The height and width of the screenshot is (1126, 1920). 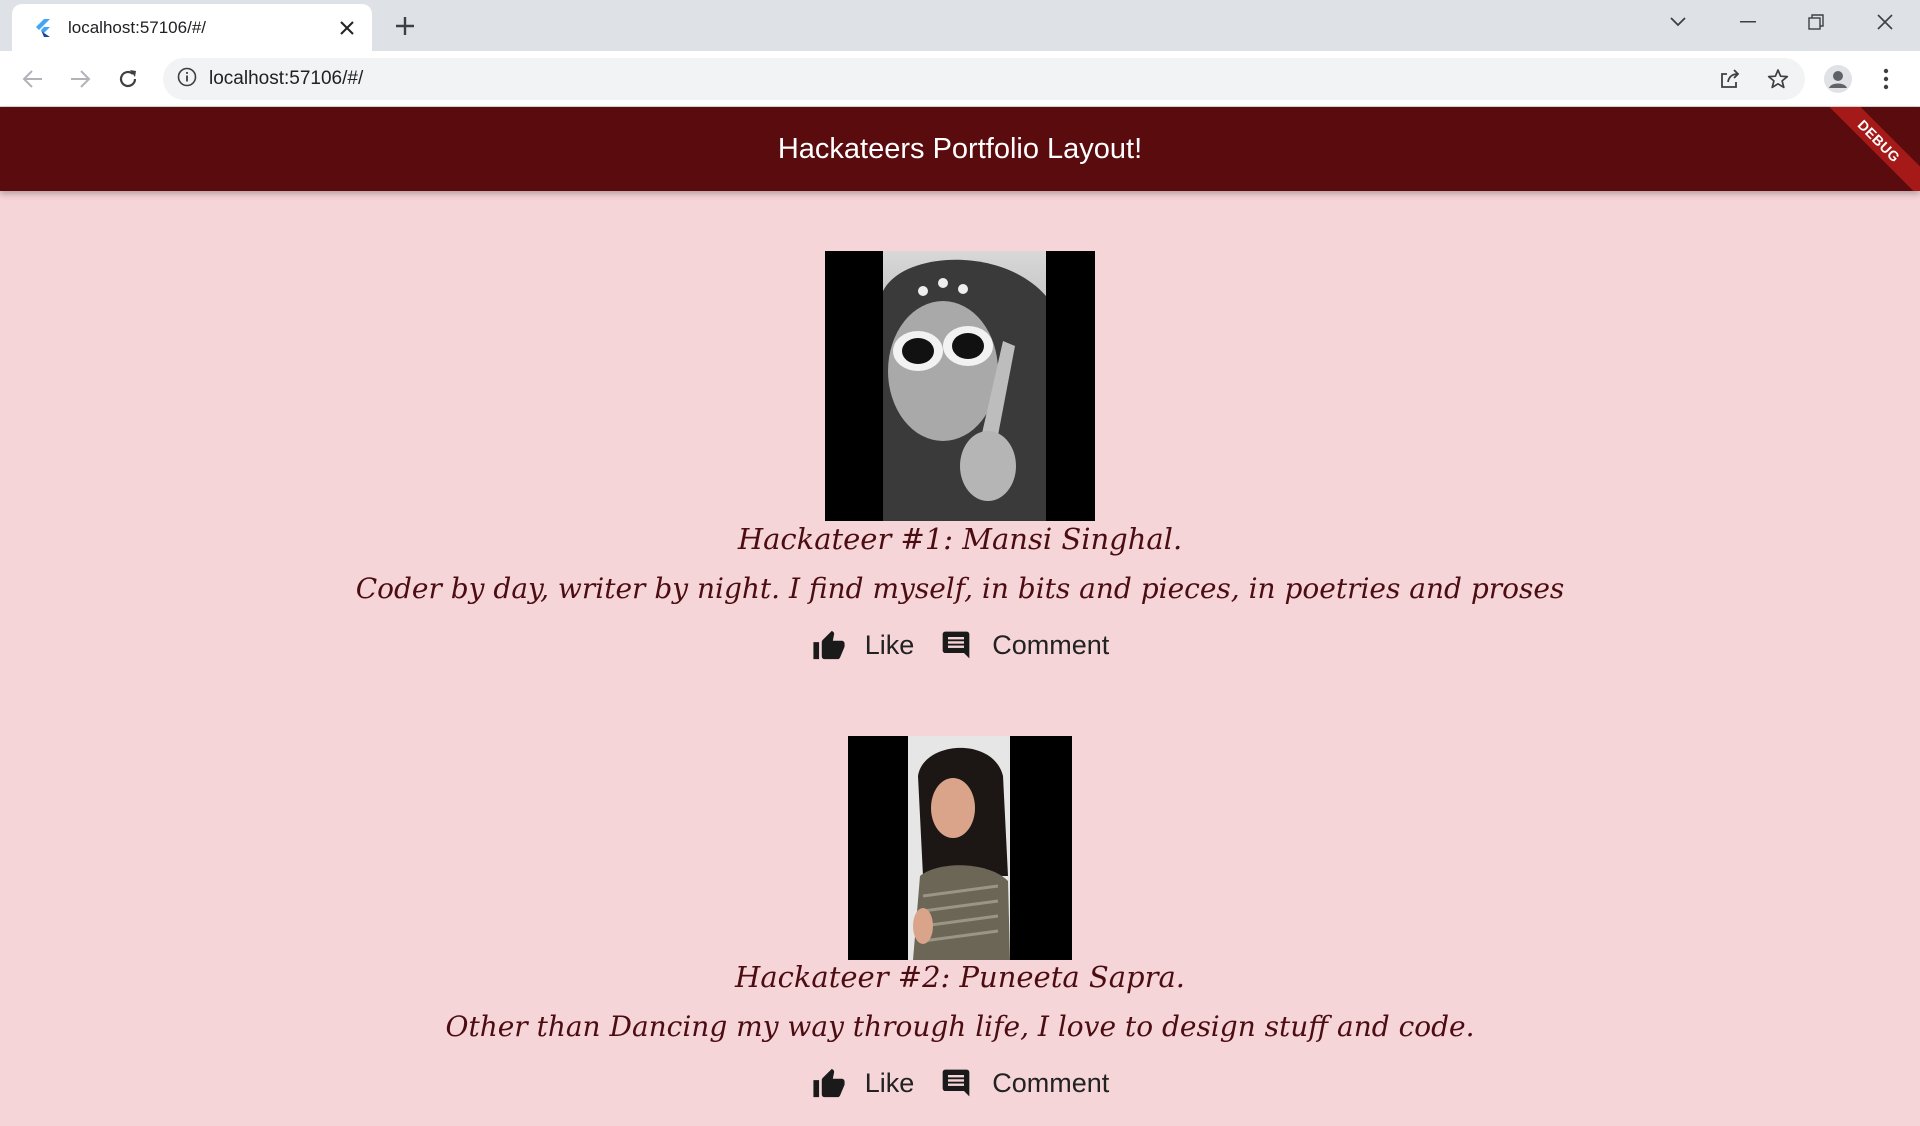 What do you see at coordinates (80, 79) in the screenshot?
I see `forward-icon` at bounding box center [80, 79].